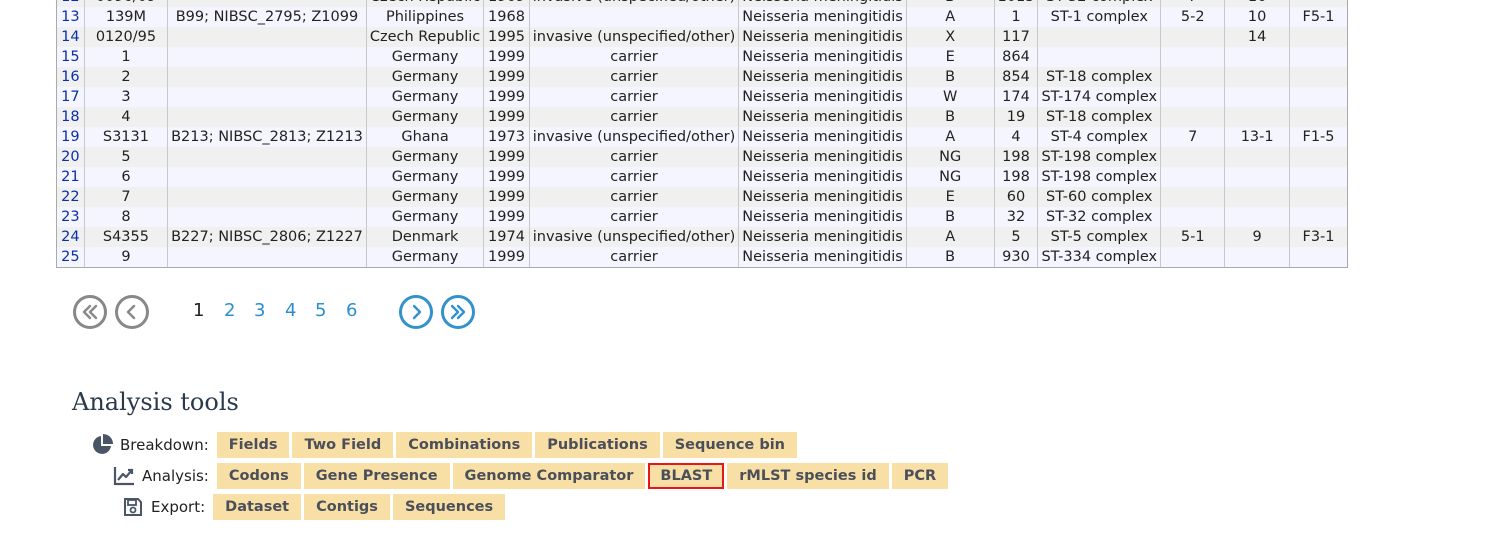  What do you see at coordinates (1016, 3) in the screenshot?
I see `cell-st: 1015` at bounding box center [1016, 3].